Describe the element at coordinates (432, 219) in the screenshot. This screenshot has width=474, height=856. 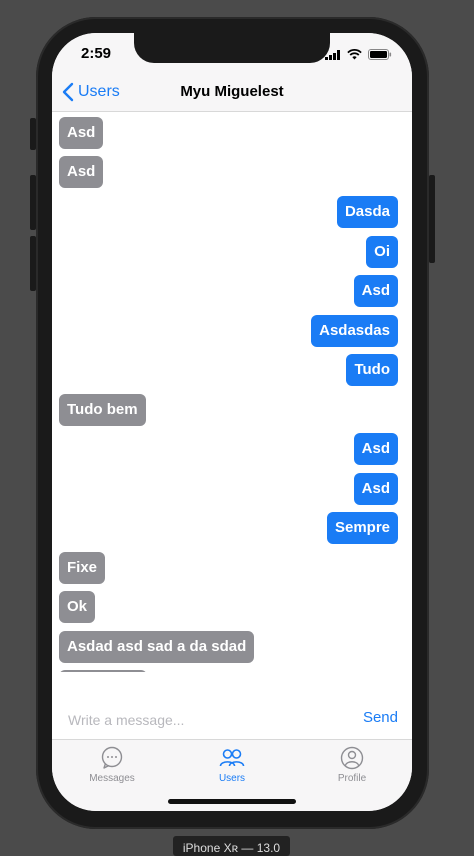
I see `power-button` at that location.